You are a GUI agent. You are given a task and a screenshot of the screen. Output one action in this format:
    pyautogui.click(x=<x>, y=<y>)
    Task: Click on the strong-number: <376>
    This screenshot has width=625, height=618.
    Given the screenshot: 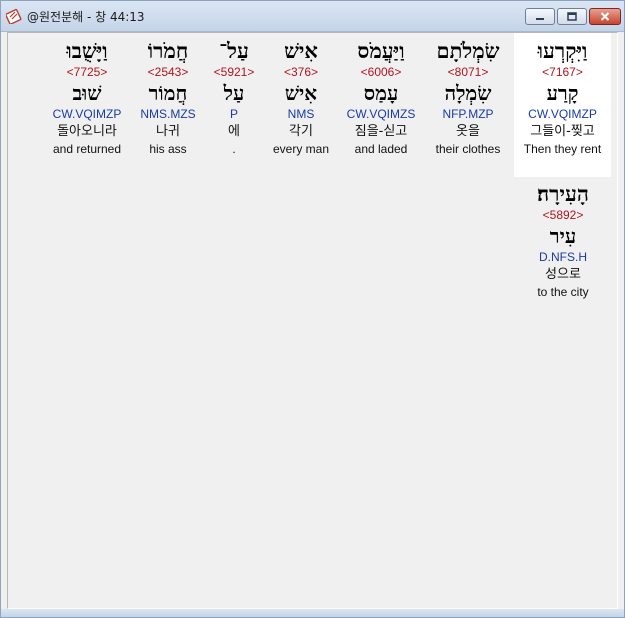 What is the action you would take?
    pyautogui.click(x=301, y=72)
    